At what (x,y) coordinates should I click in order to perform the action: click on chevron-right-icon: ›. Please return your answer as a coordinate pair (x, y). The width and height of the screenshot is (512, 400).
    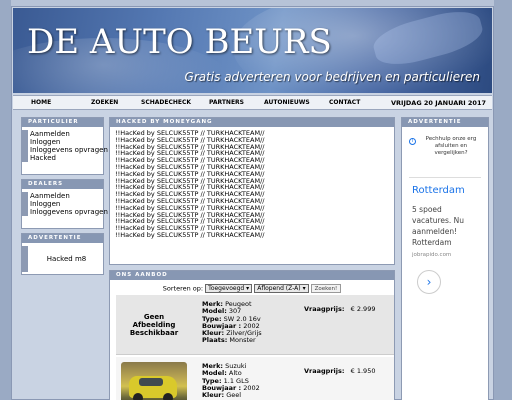
    Looking at the image, I should click on (429, 282).